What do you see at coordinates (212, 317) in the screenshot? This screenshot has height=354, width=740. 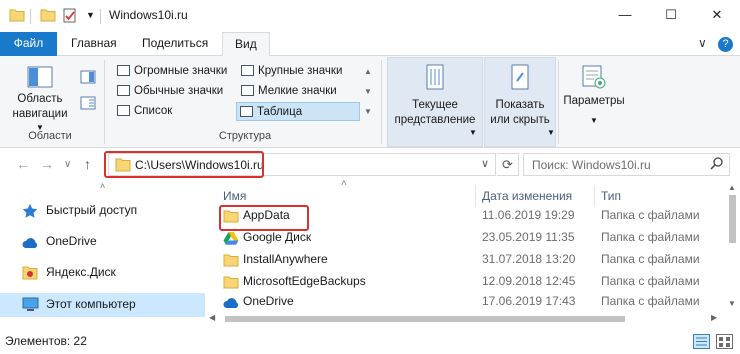 I see `scroll-left-icon: ◀` at bounding box center [212, 317].